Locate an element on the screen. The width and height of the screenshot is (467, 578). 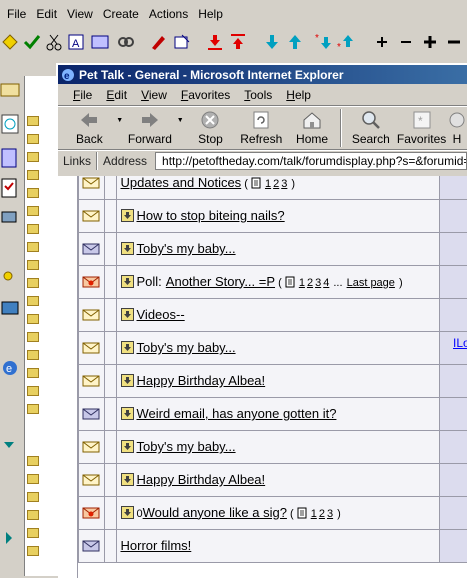
mail-icon is located at coordinates (10, 90).